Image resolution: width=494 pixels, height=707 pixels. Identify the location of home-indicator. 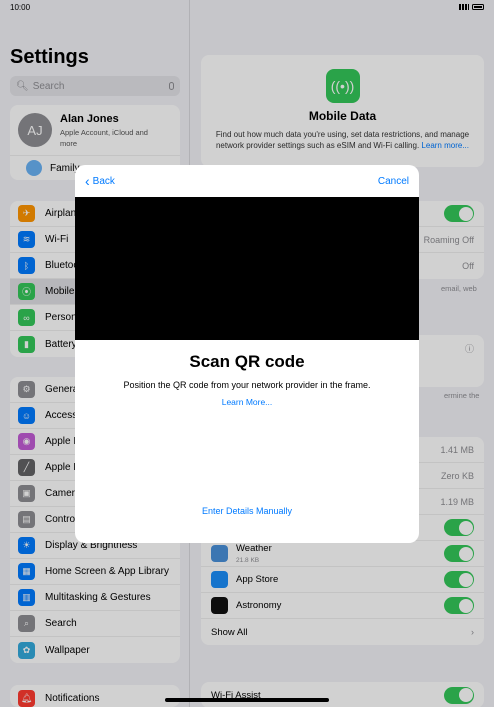
(247, 700).